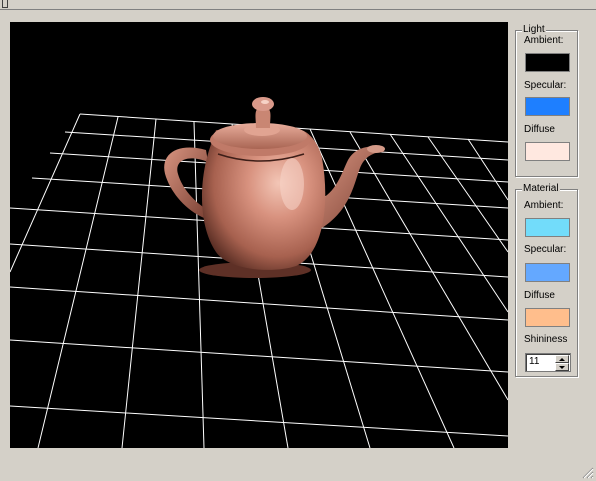 Image resolution: width=596 pixels, height=481 pixels. What do you see at coordinates (298, 5) in the screenshot?
I see `top-edge-bar` at bounding box center [298, 5].